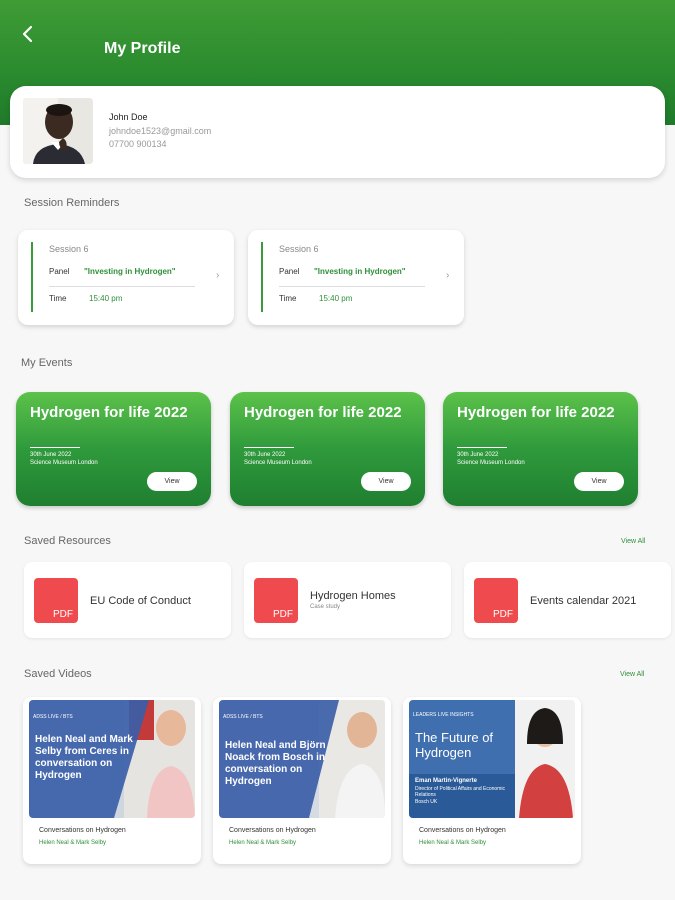 The height and width of the screenshot is (900, 675). I want to click on resource-card: PDF EU Code of Conduct, so click(127, 600).